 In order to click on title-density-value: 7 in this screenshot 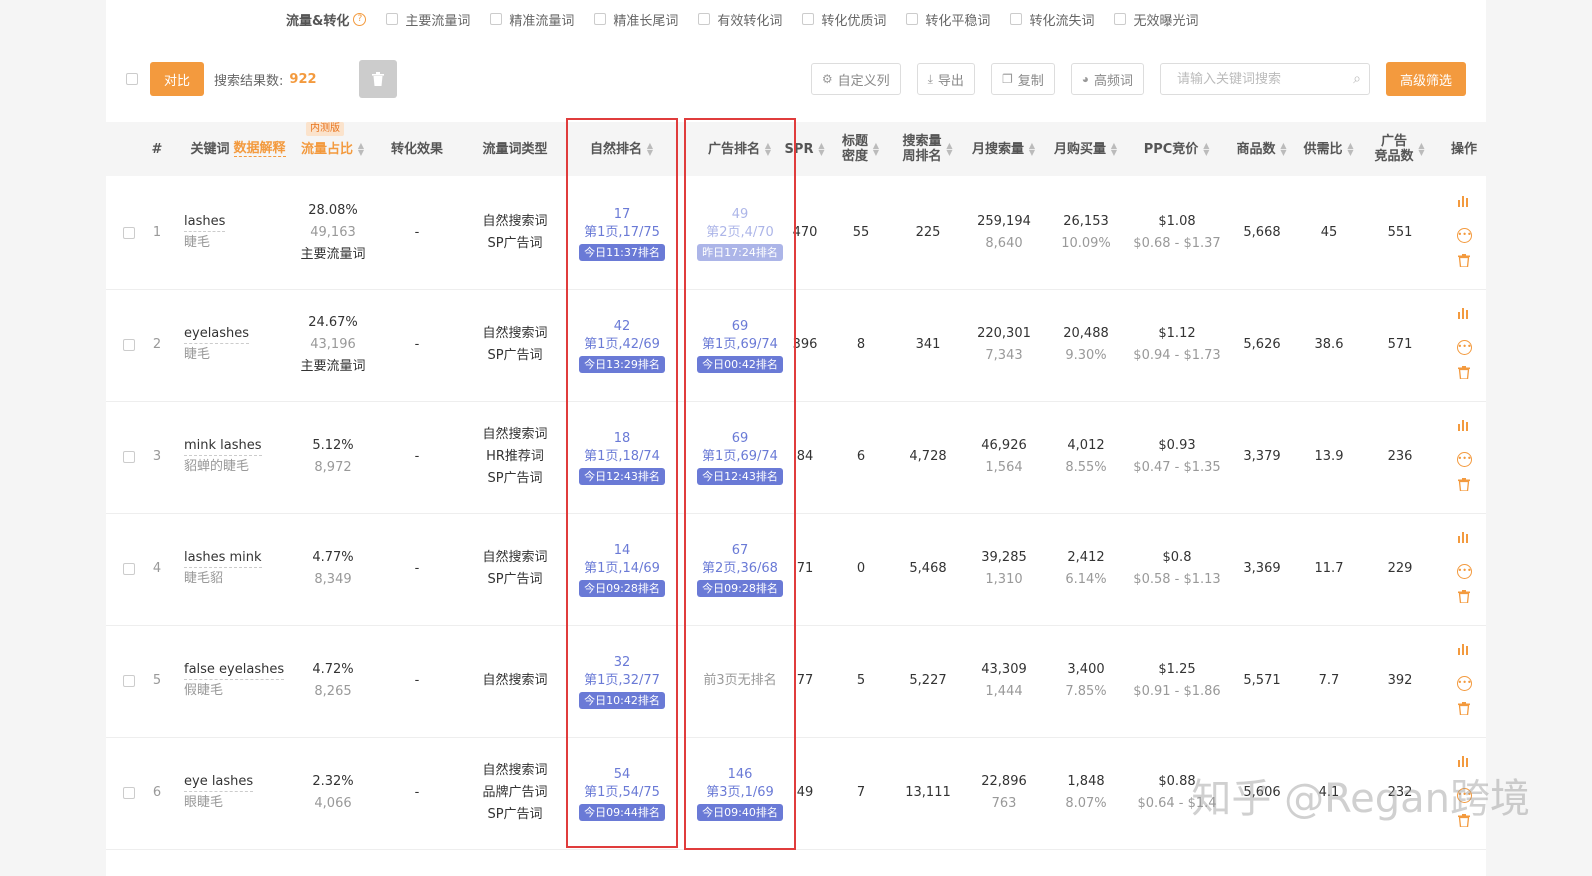, I will do `click(861, 792)`.